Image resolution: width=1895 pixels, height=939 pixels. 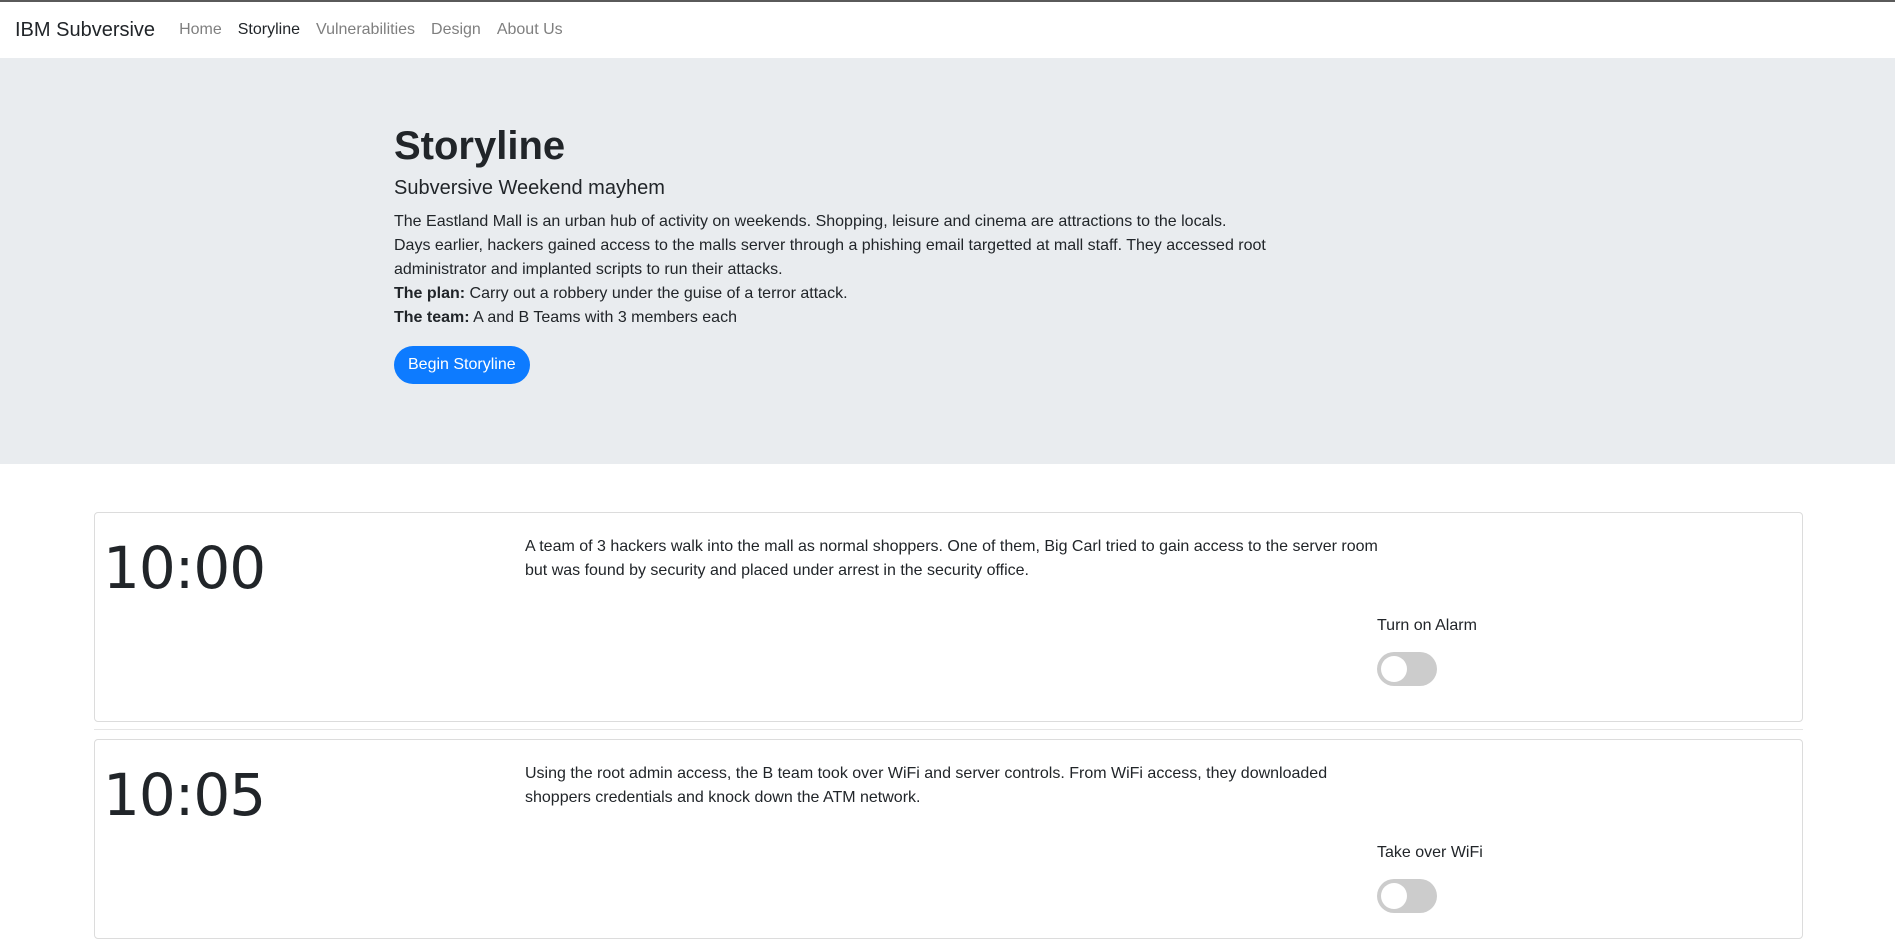 I want to click on team-text: A and B Teams with 3 members each, so click(x=603, y=317).